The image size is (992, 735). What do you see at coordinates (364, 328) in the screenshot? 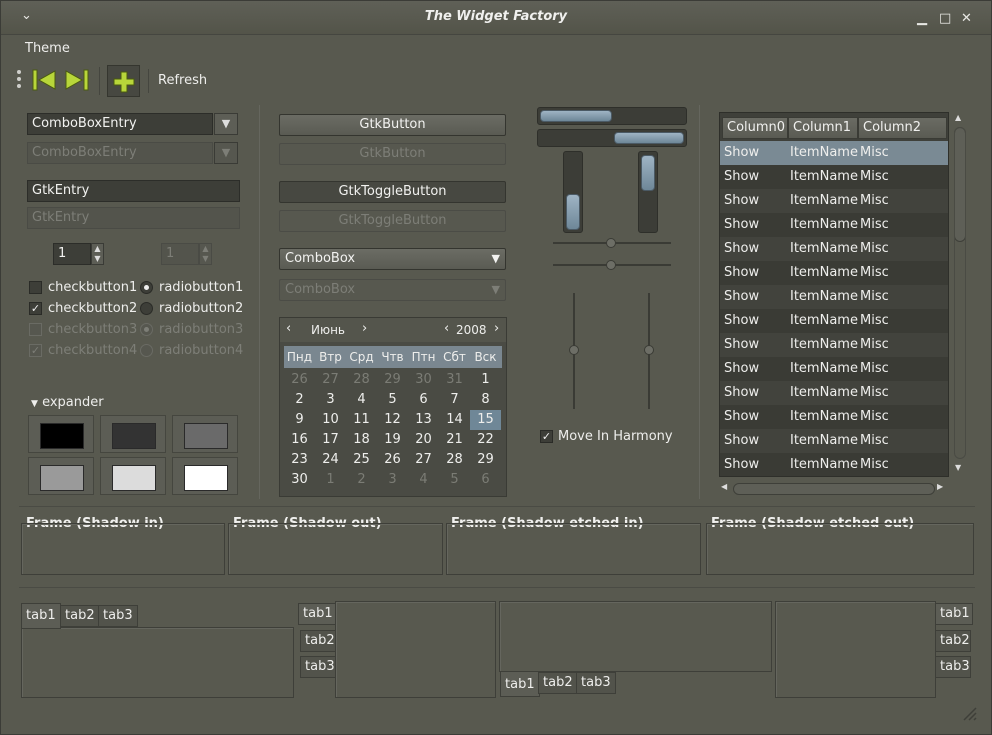
I see `next-month-icon: ›` at bounding box center [364, 328].